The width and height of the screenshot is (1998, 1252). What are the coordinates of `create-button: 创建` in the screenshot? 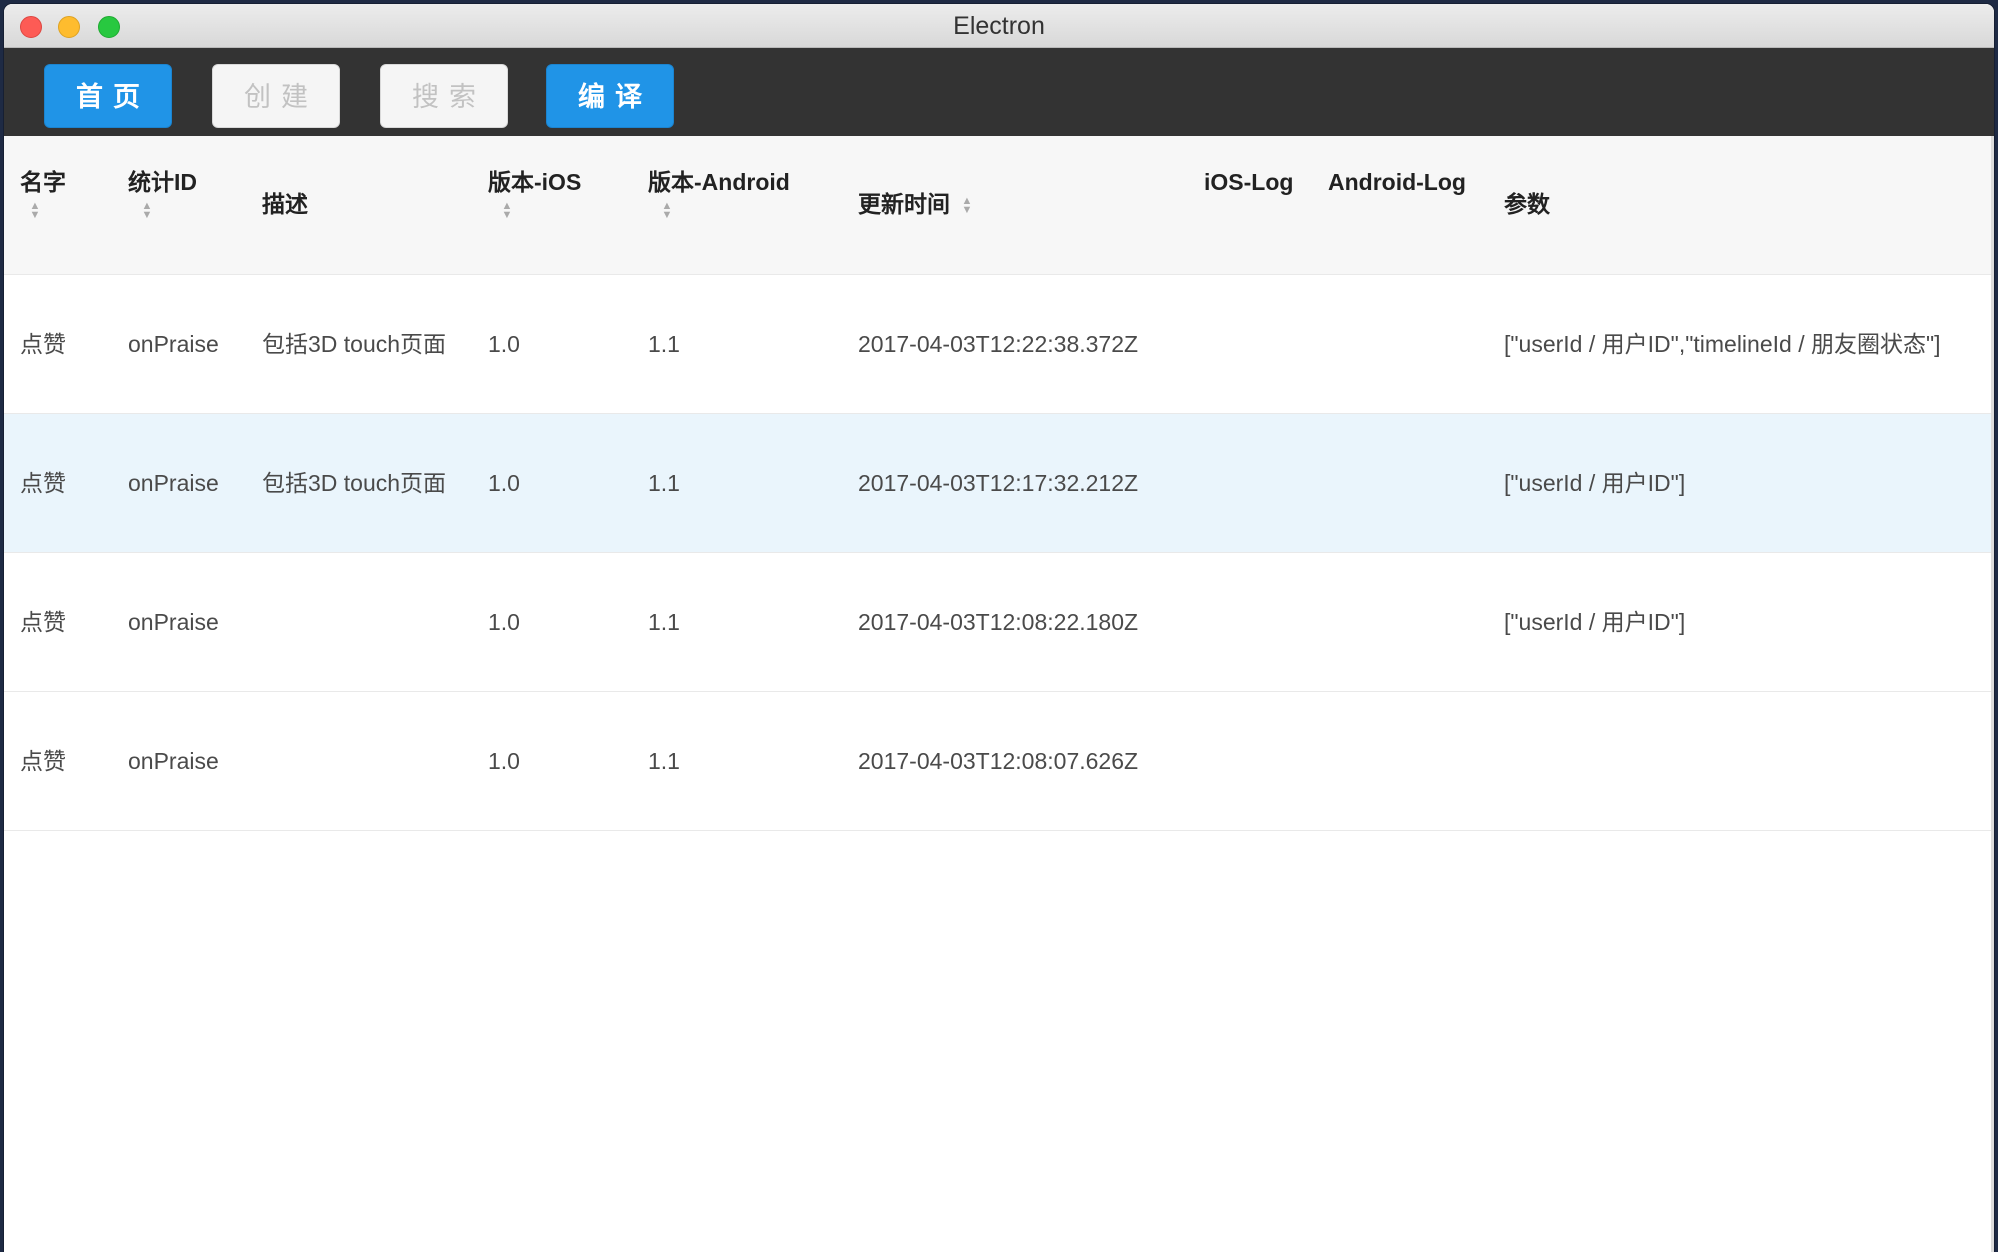 It's located at (276, 96).